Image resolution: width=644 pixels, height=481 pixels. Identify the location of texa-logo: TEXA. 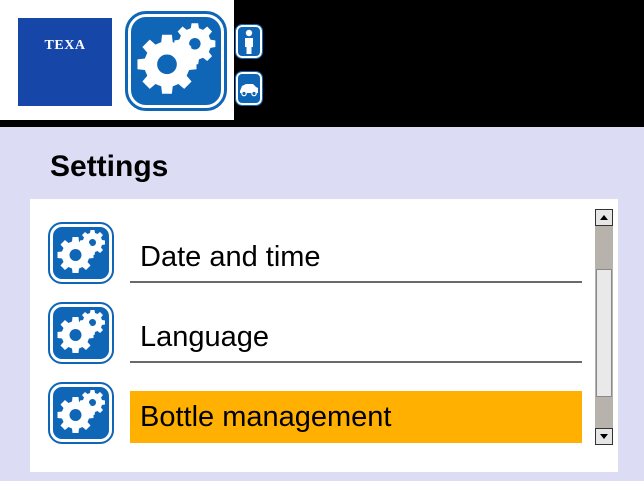
(65, 62).